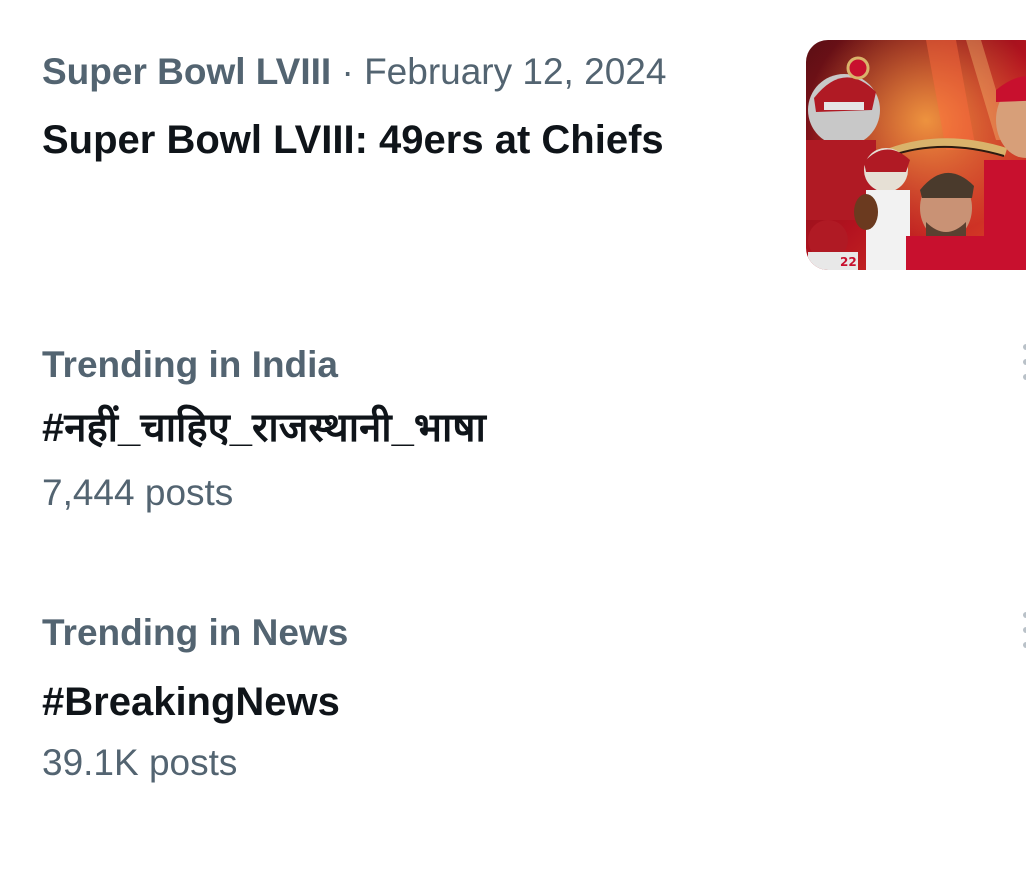 This screenshot has height=886, width=1026. What do you see at coordinates (195, 632) in the screenshot?
I see `trend-context: Trending in News` at bounding box center [195, 632].